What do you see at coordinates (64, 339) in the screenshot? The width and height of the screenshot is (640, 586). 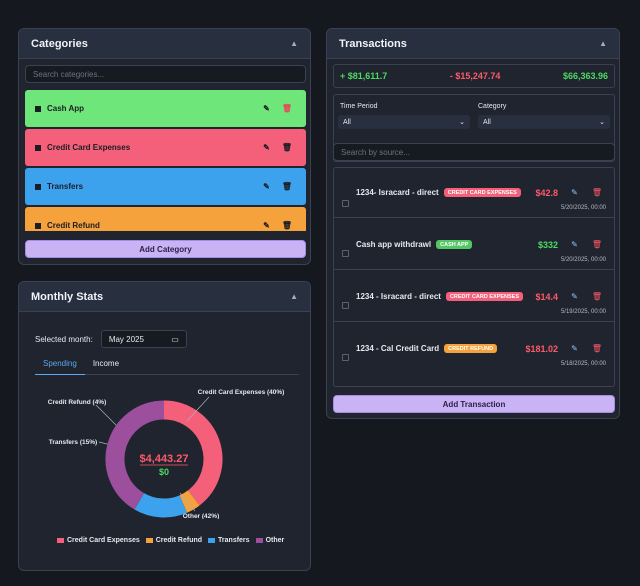 I see `month-label: Selected month:` at bounding box center [64, 339].